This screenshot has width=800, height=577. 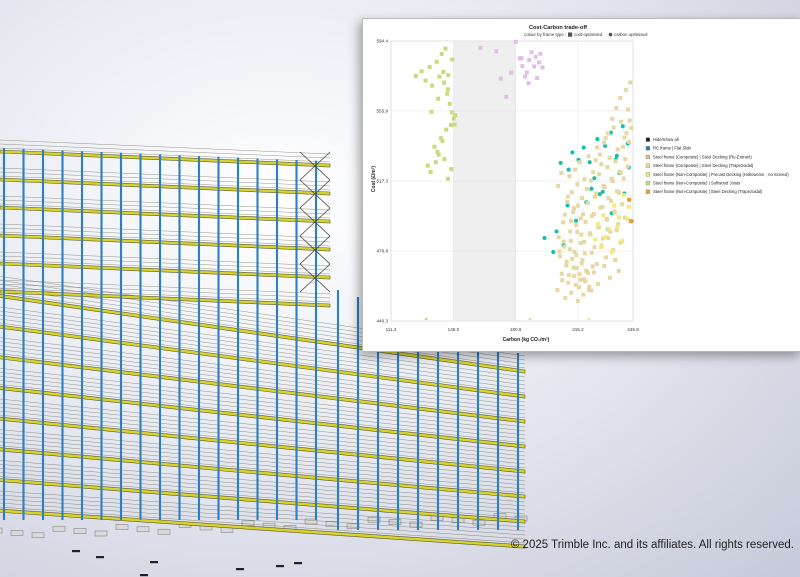 What do you see at coordinates (545, 34) in the screenshot?
I see `subtitle-prefix: colour by frame type ;` at bounding box center [545, 34].